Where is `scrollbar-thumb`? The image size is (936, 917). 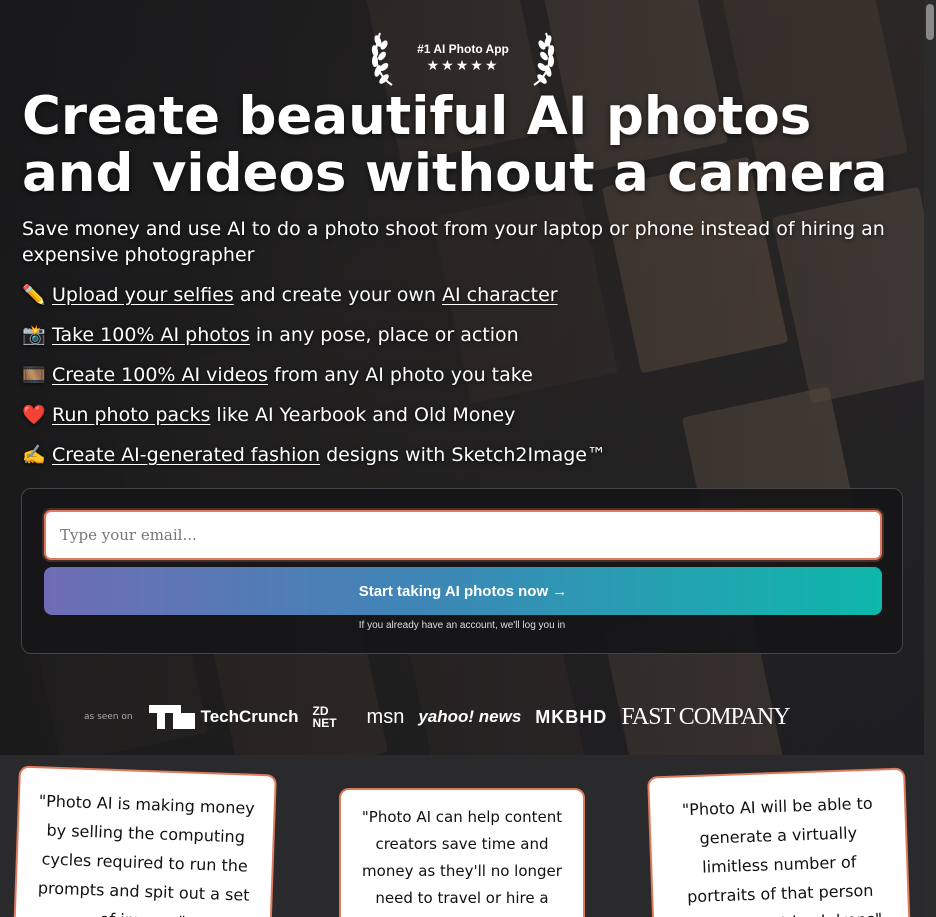
scrollbar-thumb is located at coordinates (930, 22).